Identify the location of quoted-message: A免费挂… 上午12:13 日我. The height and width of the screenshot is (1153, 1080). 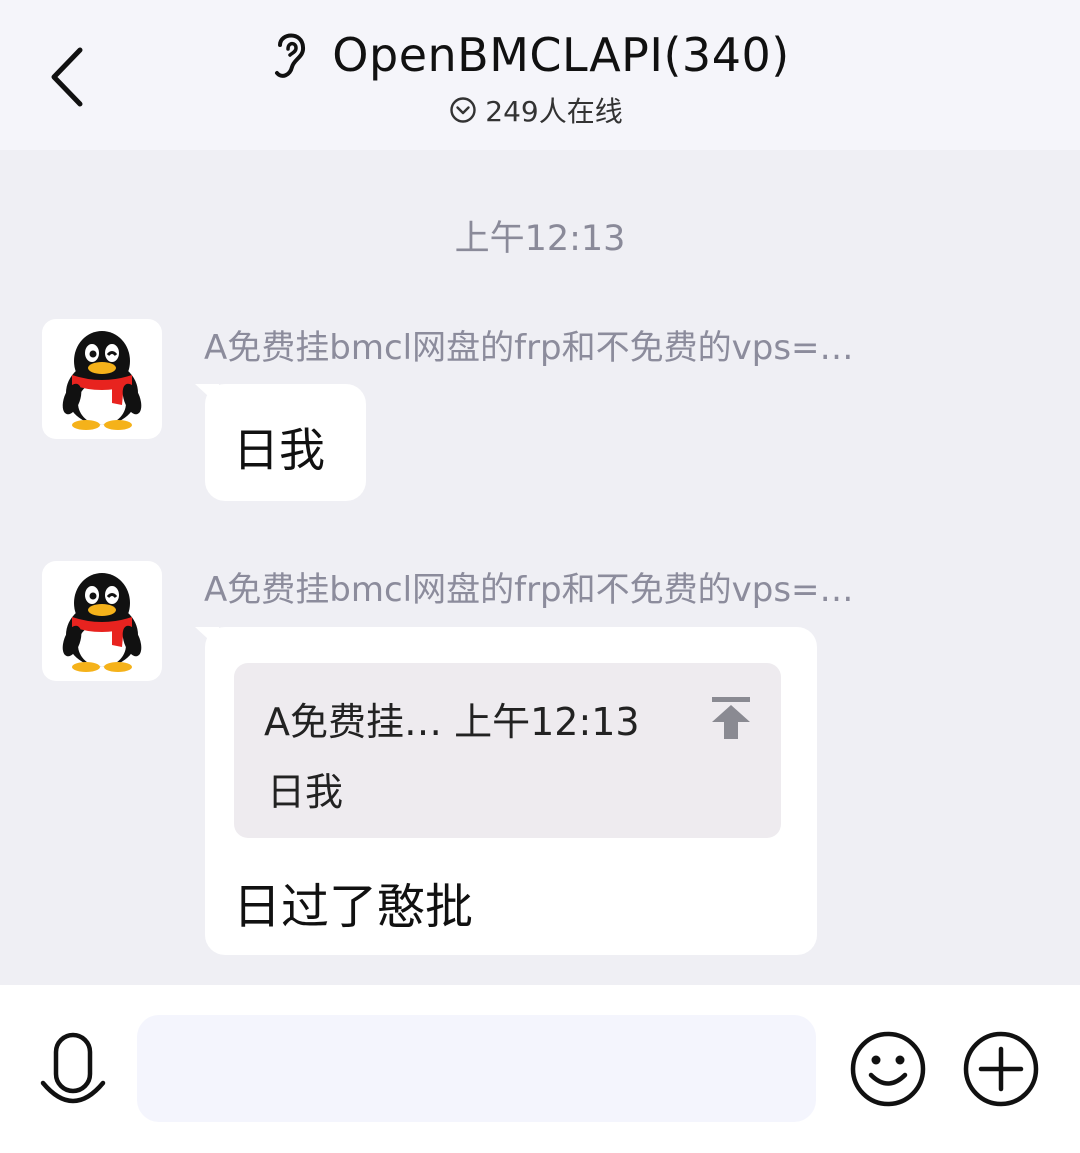
(507, 750).